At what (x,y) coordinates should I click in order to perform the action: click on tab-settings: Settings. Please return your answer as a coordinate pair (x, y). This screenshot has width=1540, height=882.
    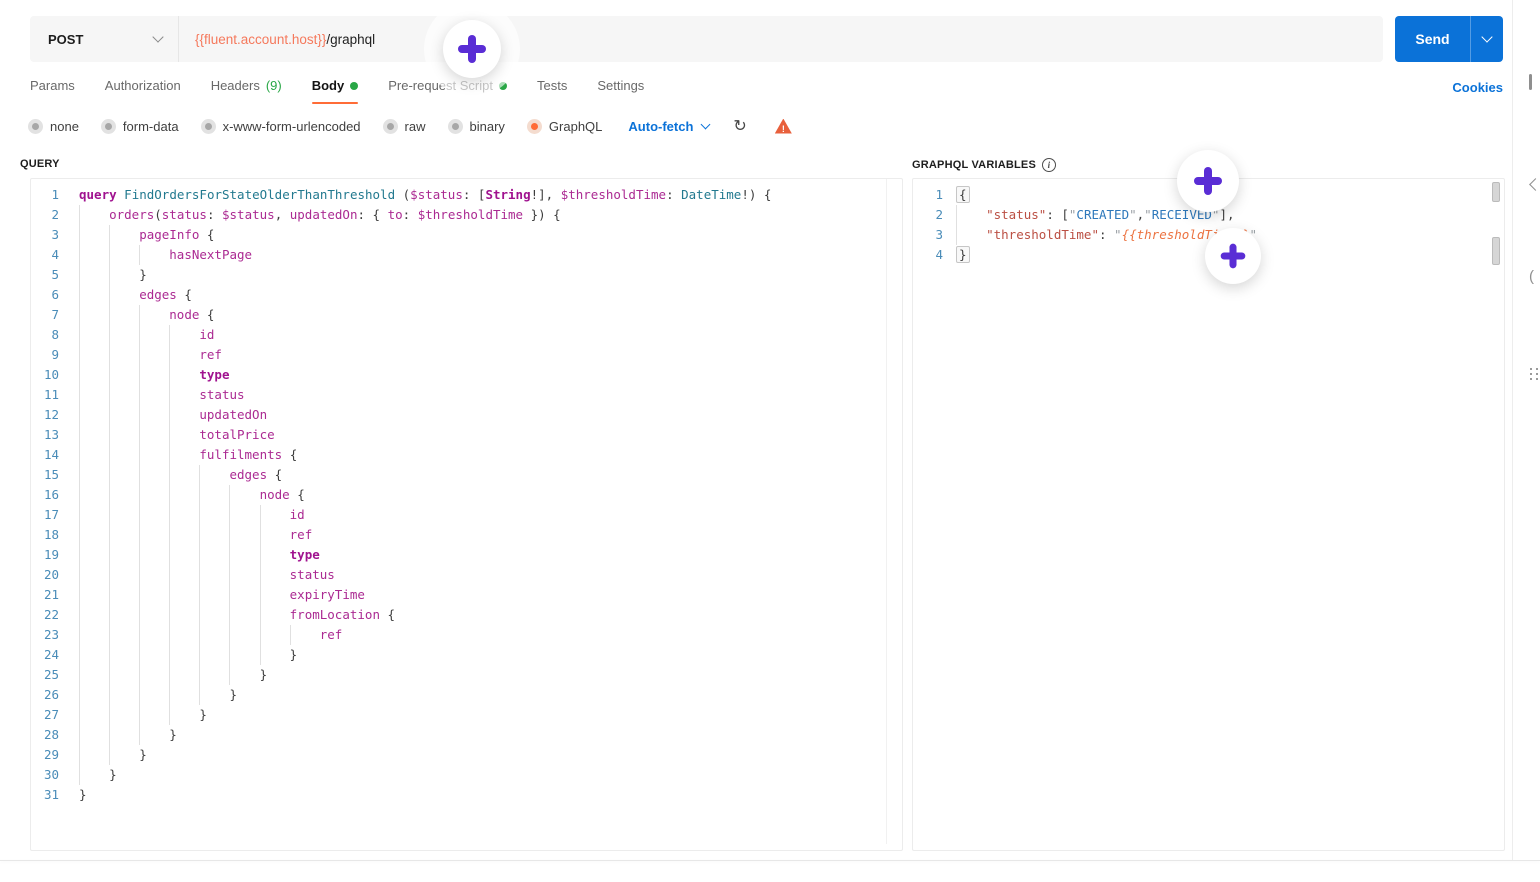
    Looking at the image, I should click on (620, 91).